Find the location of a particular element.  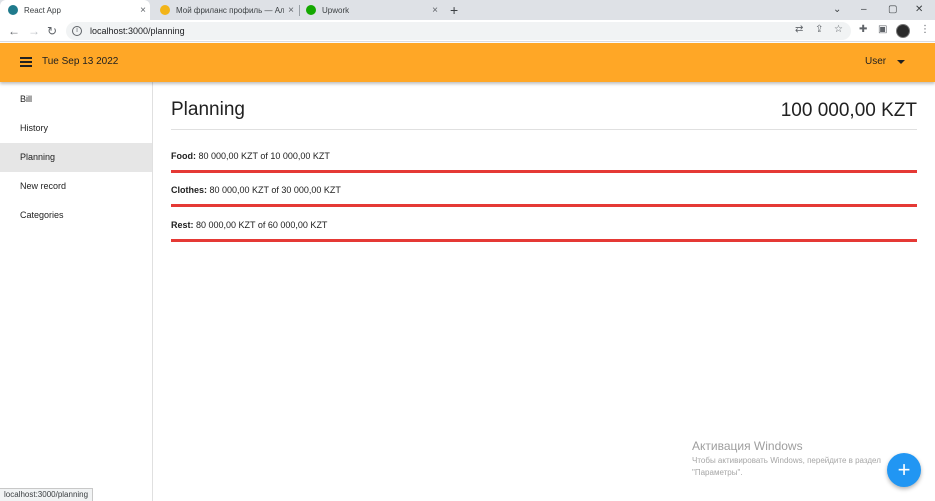

status-url-tooltip: localhost:3000/planning is located at coordinates (47, 494).